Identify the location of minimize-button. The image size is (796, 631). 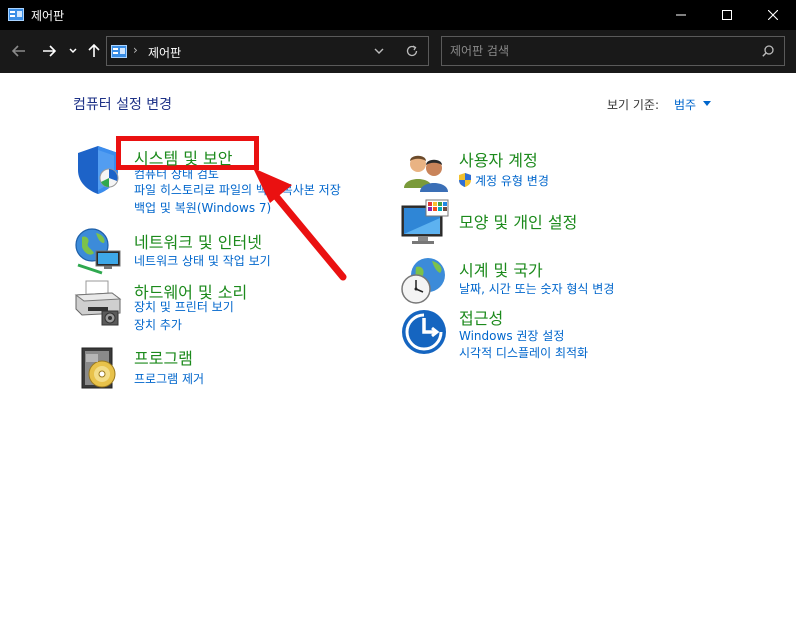
(681, 15).